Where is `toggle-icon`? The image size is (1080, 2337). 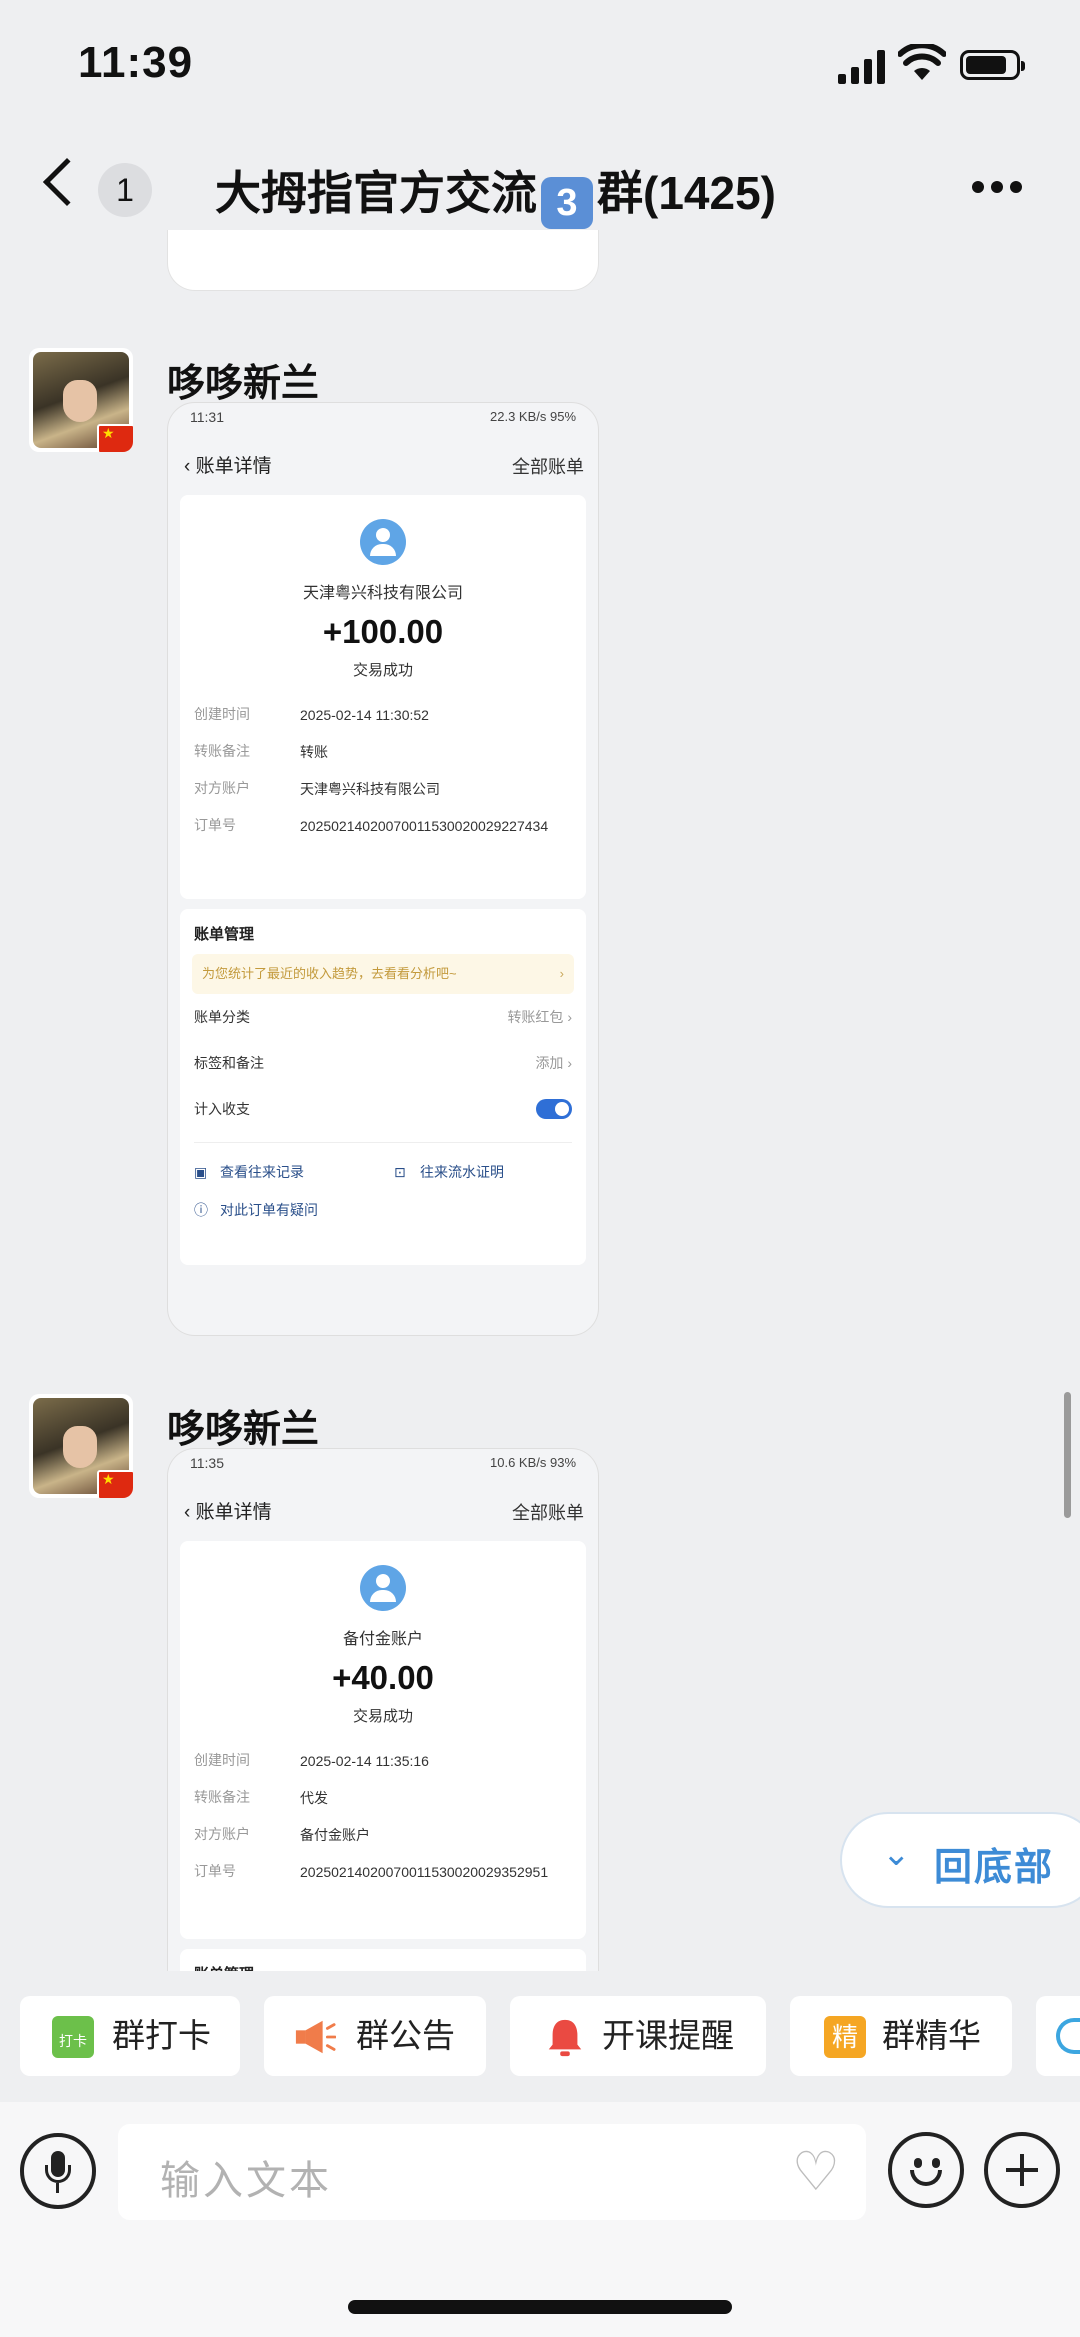
toggle-icon is located at coordinates (554, 1109).